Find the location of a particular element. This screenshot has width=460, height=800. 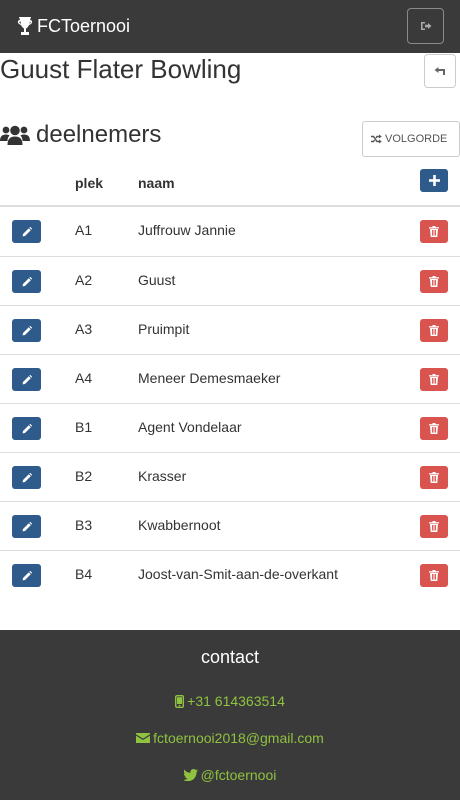

place-cell: A1 is located at coordinates (84, 230).